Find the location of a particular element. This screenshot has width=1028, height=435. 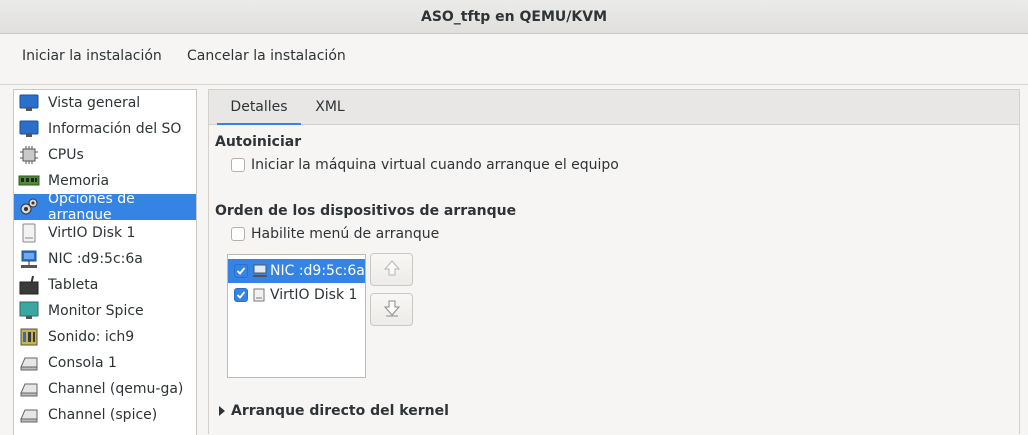

sidebar-item-label: Sonido: ich9 is located at coordinates (91, 337).